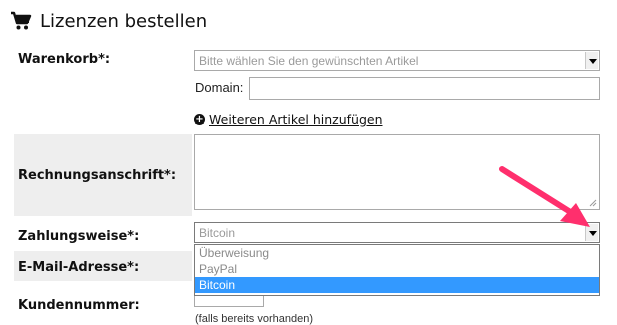  What do you see at coordinates (309, 61) in the screenshot?
I see `cart-select-value: Bitte wählen Sie den gewünschten Artikel` at bounding box center [309, 61].